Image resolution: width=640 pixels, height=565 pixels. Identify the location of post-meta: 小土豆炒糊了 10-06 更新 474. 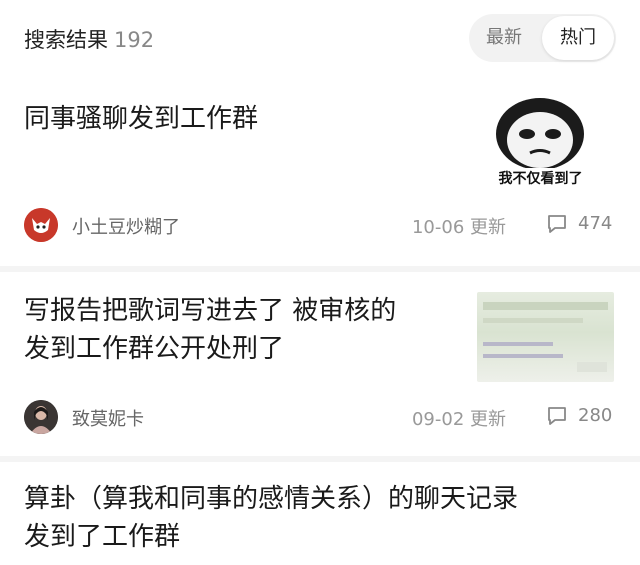
(320, 224).